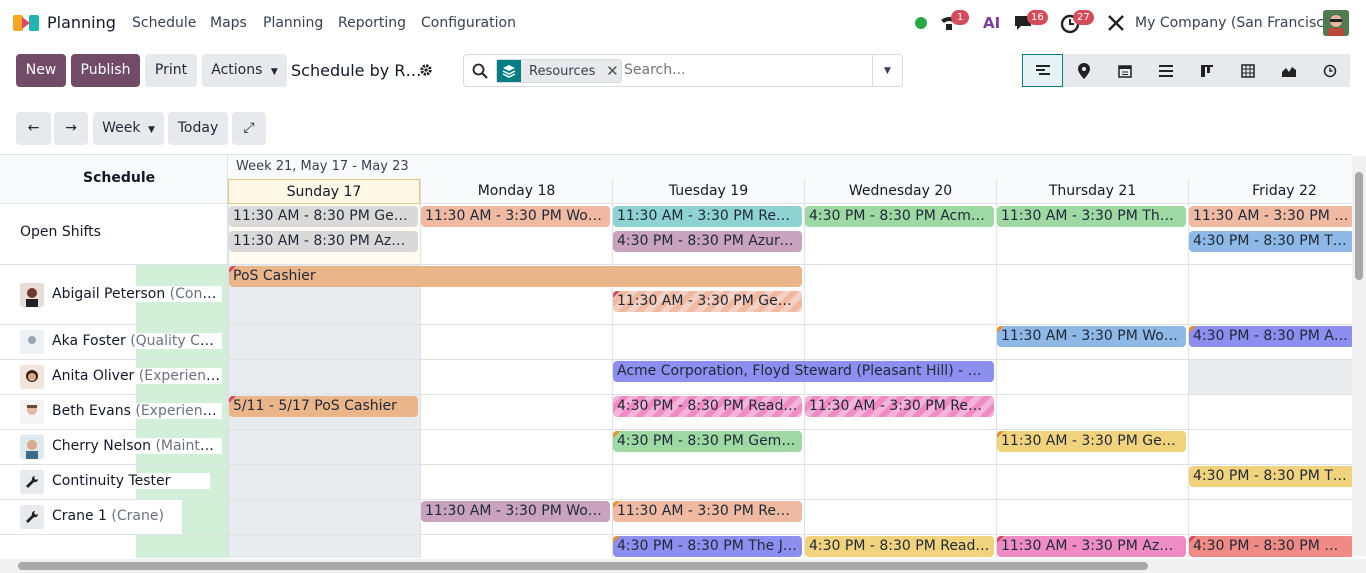 This screenshot has width=1366, height=573. I want to click on list-view-button, so click(1165, 70).